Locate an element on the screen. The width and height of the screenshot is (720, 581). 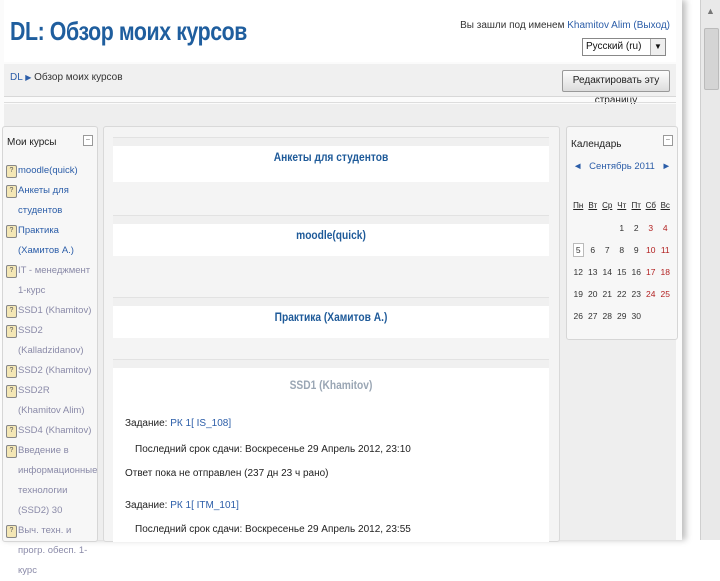
course-list-item: ? SSD4 (Khamitov) is located at coordinates (50, 431).